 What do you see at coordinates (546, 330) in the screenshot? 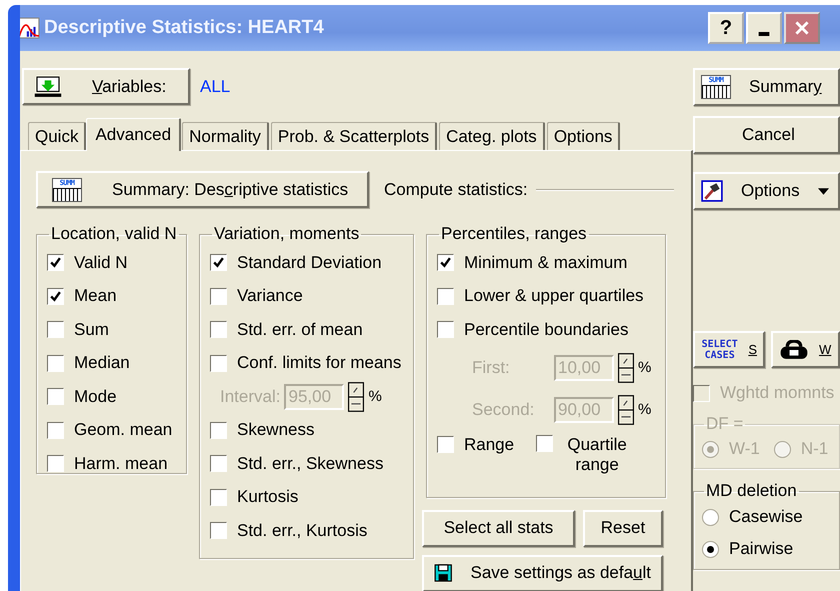
I see `checkbox-label: Percentile boundaries` at bounding box center [546, 330].